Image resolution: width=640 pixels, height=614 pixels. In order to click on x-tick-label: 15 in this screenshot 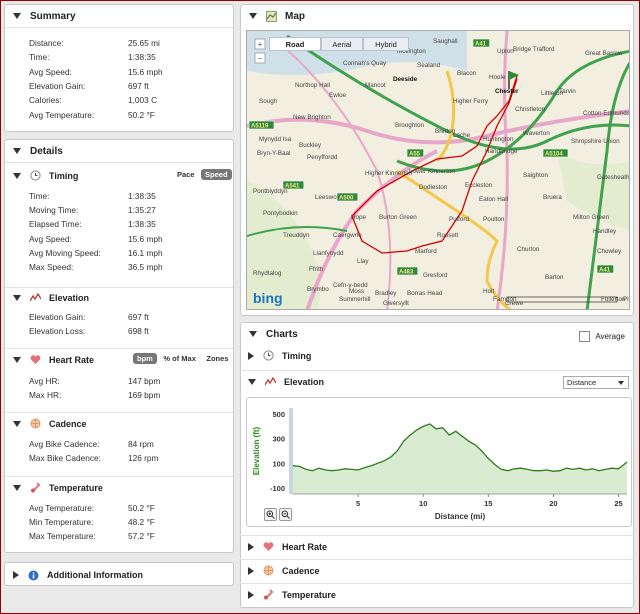, I will do `click(488, 503)`.